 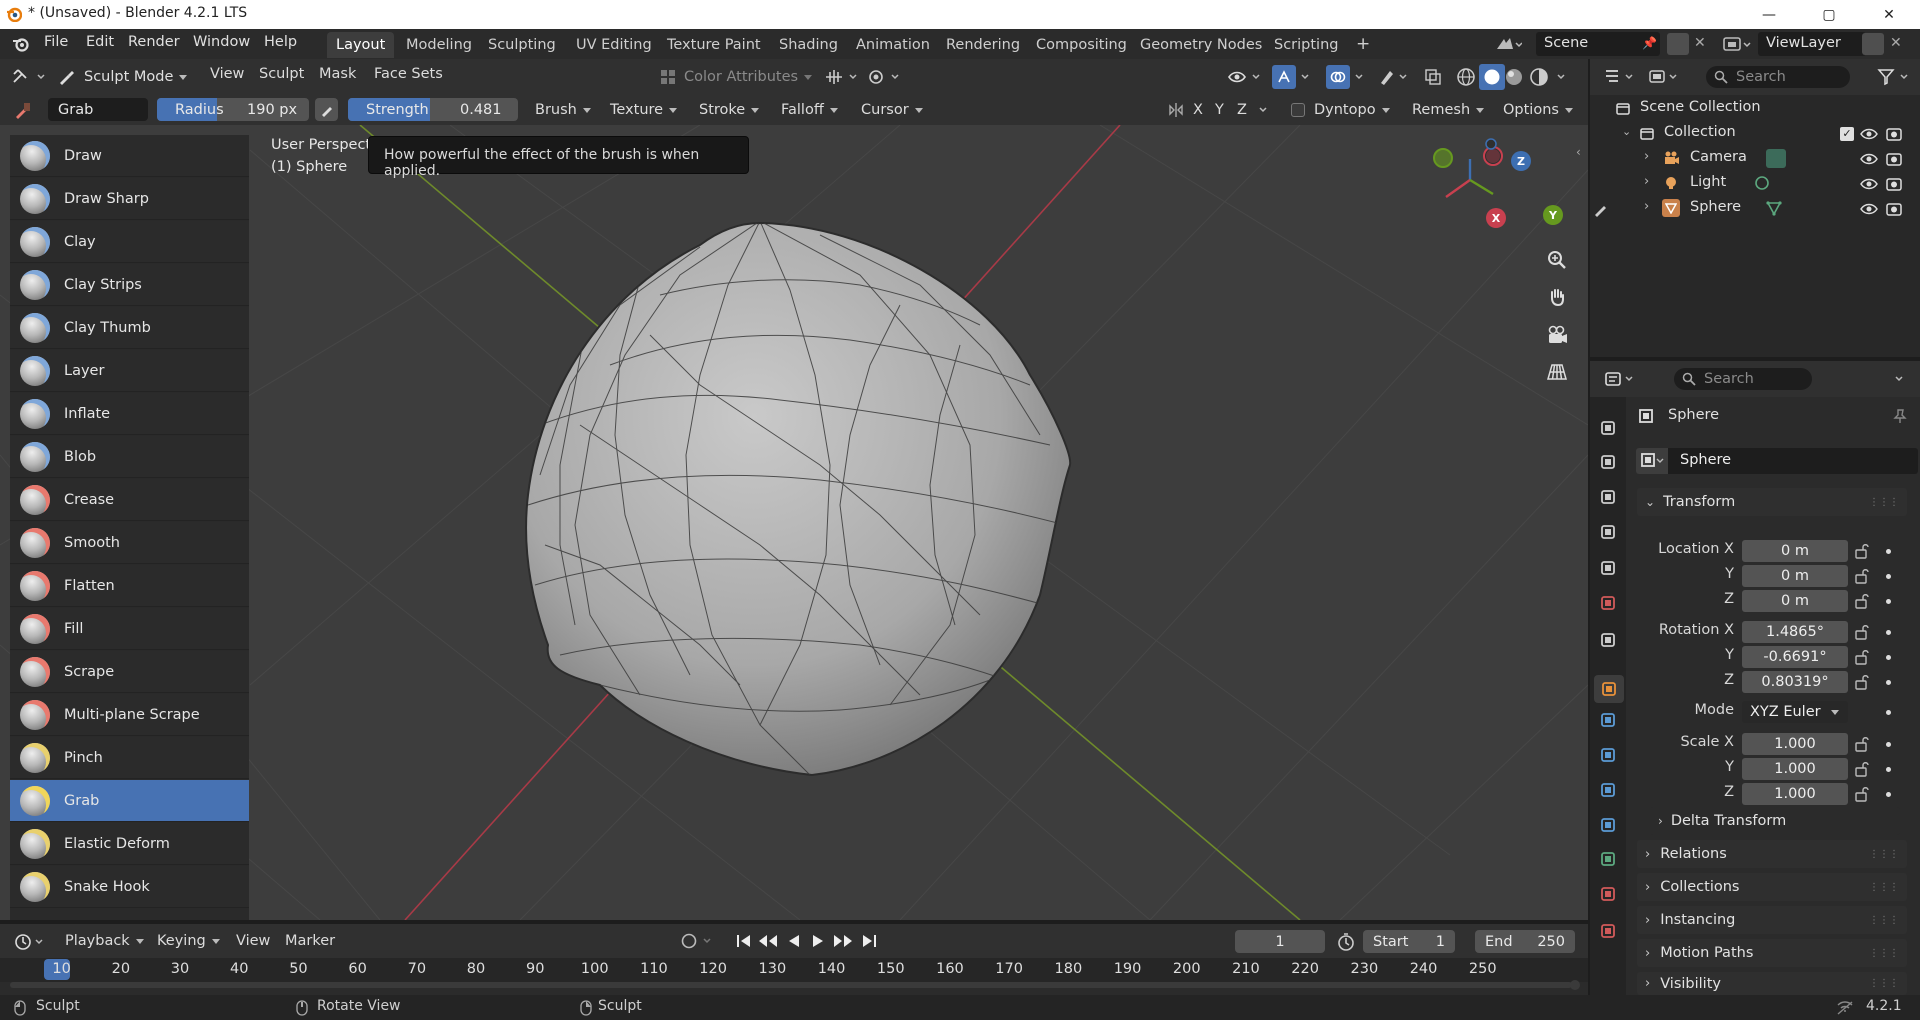 What do you see at coordinates (893, 45) in the screenshot?
I see `tab-animation: Animation` at bounding box center [893, 45].